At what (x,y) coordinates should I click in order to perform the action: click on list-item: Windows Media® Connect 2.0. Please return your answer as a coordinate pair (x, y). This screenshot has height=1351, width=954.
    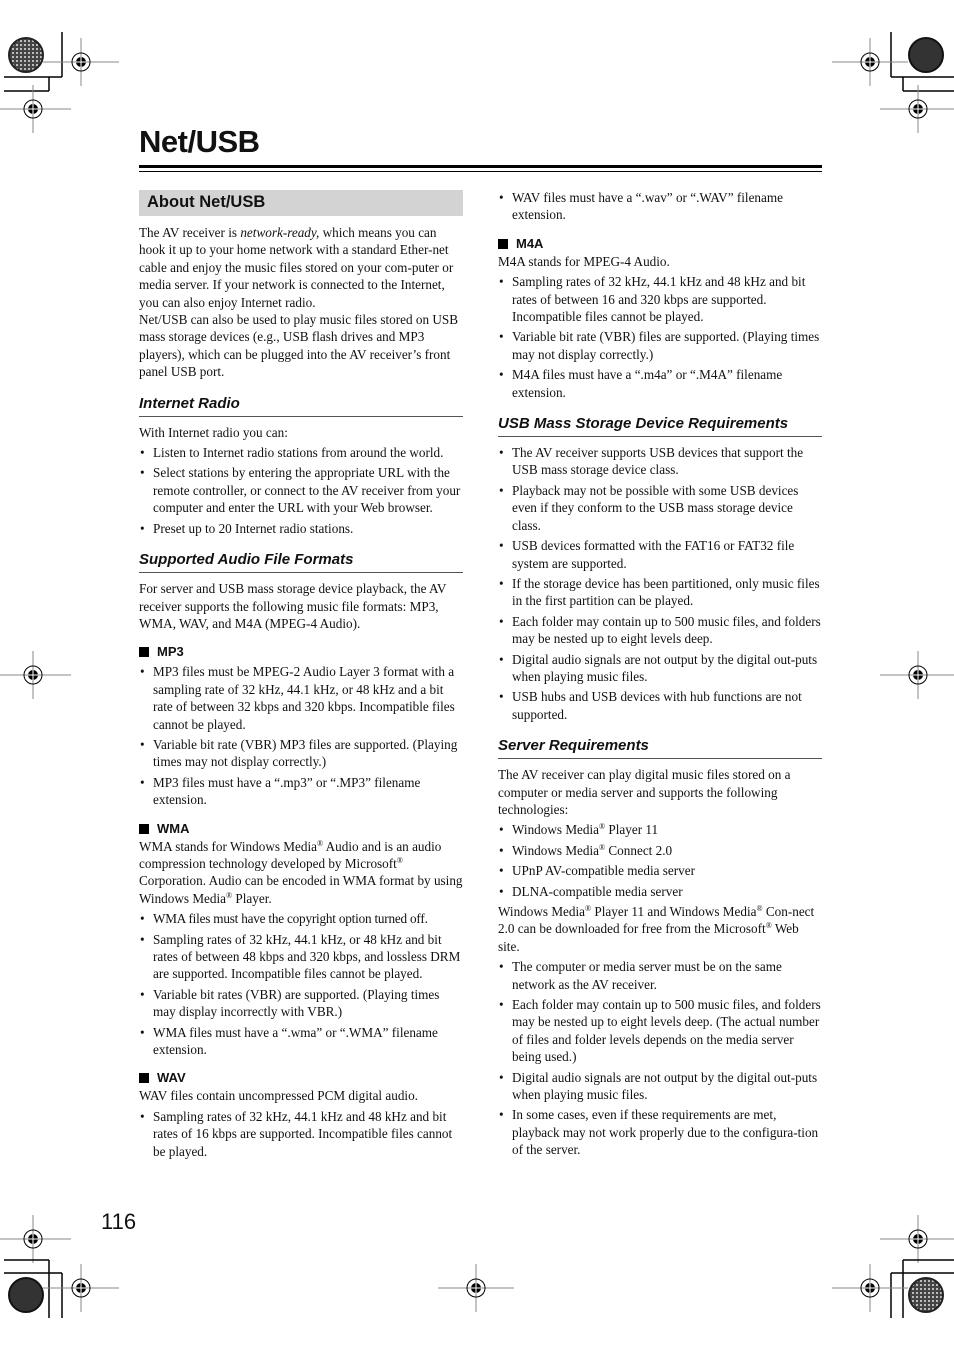
    Looking at the image, I should click on (660, 851).